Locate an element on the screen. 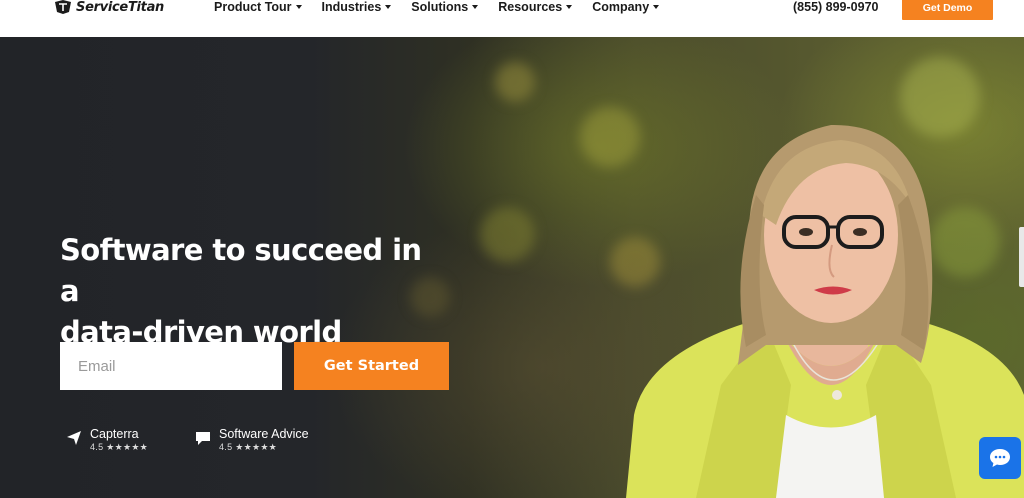 The height and width of the screenshot is (498, 1024). nav-item-product-tour: Product Tour is located at coordinates (258, 7).